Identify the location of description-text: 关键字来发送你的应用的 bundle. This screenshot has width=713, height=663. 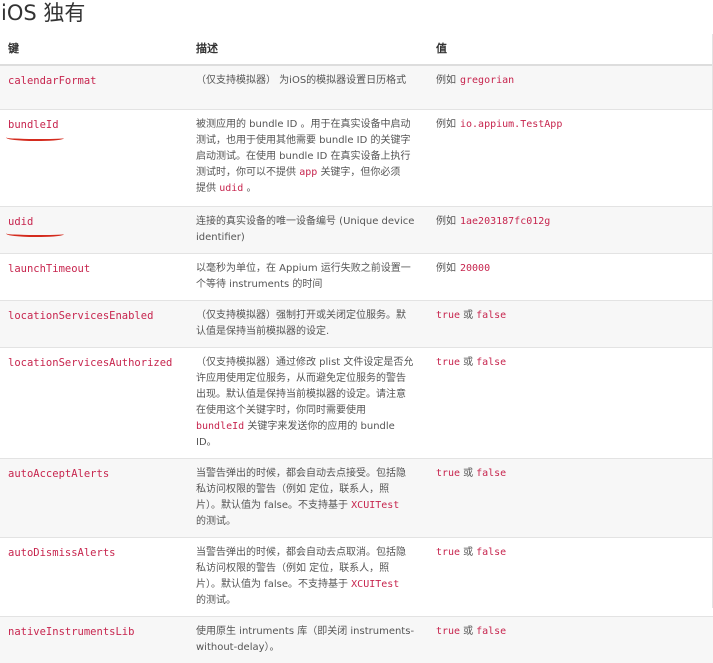
(321, 426).